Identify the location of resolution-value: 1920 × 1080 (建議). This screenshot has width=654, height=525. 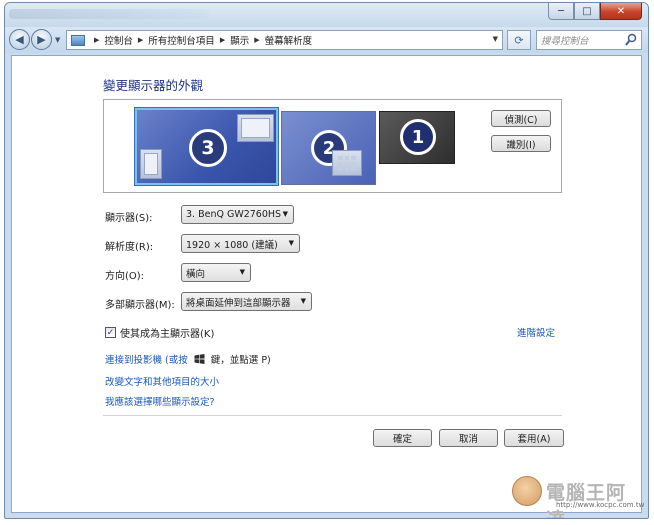
(232, 245).